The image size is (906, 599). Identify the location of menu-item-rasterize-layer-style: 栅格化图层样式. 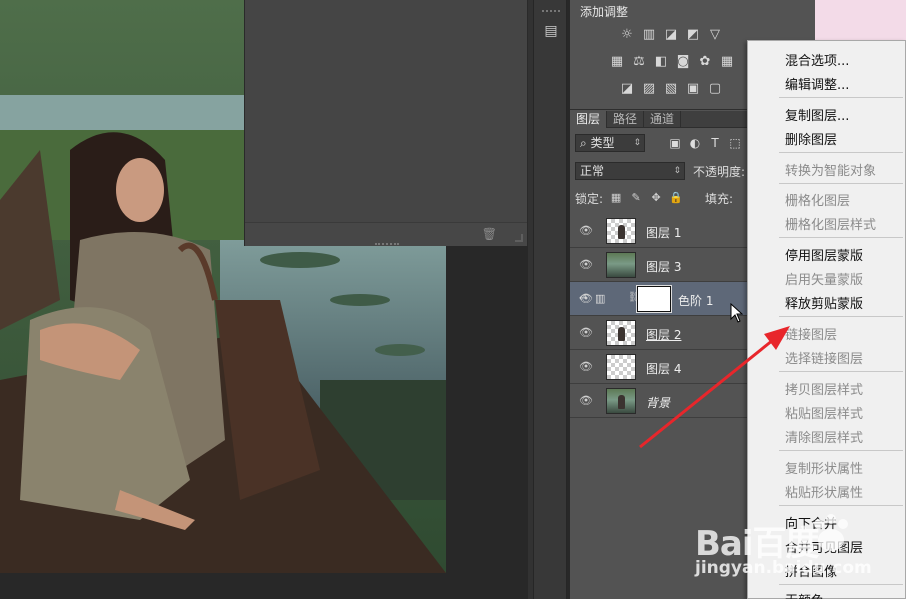
(831, 225).